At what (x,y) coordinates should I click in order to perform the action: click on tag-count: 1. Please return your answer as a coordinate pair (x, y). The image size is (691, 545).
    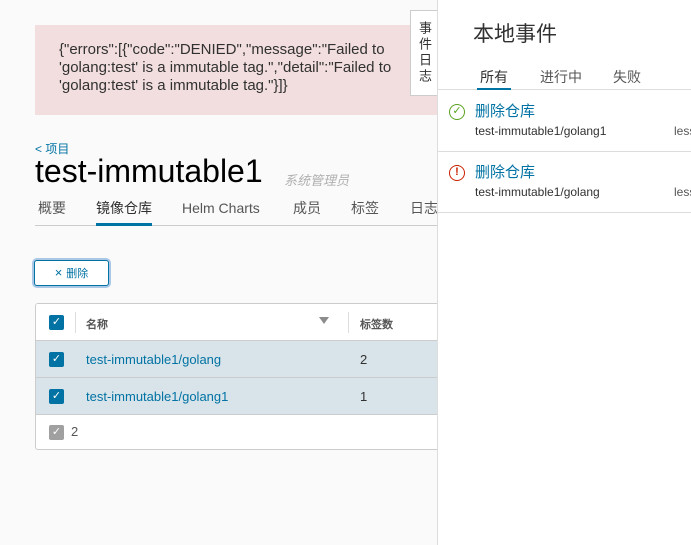
    Looking at the image, I should click on (364, 396).